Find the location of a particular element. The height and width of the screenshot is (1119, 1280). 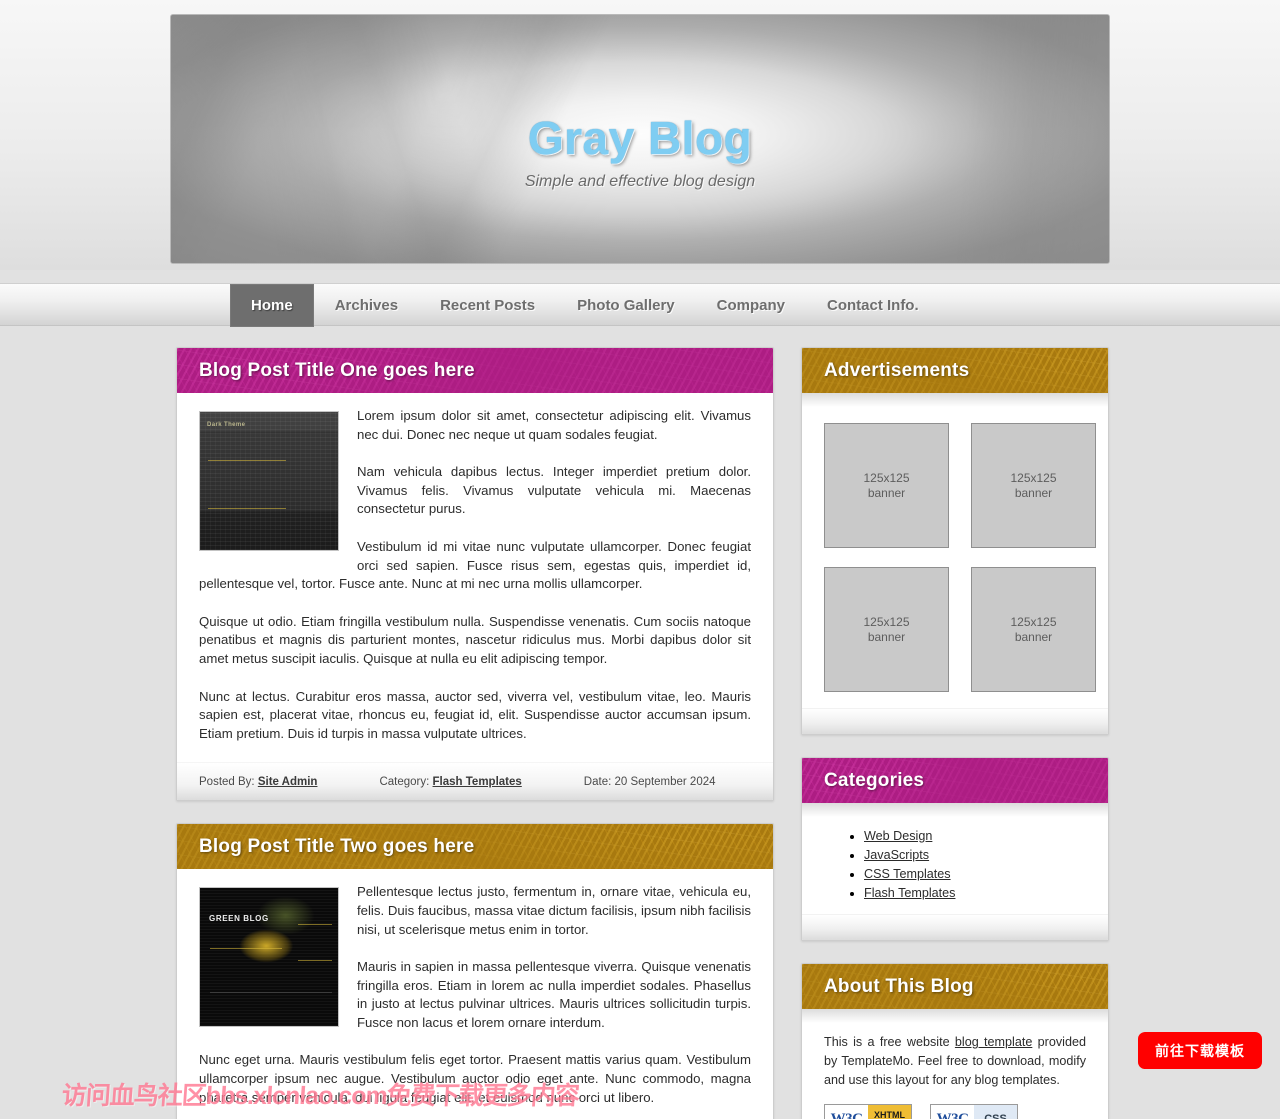

category-link-flash-templates: Flash Templates is located at coordinates (909, 893).